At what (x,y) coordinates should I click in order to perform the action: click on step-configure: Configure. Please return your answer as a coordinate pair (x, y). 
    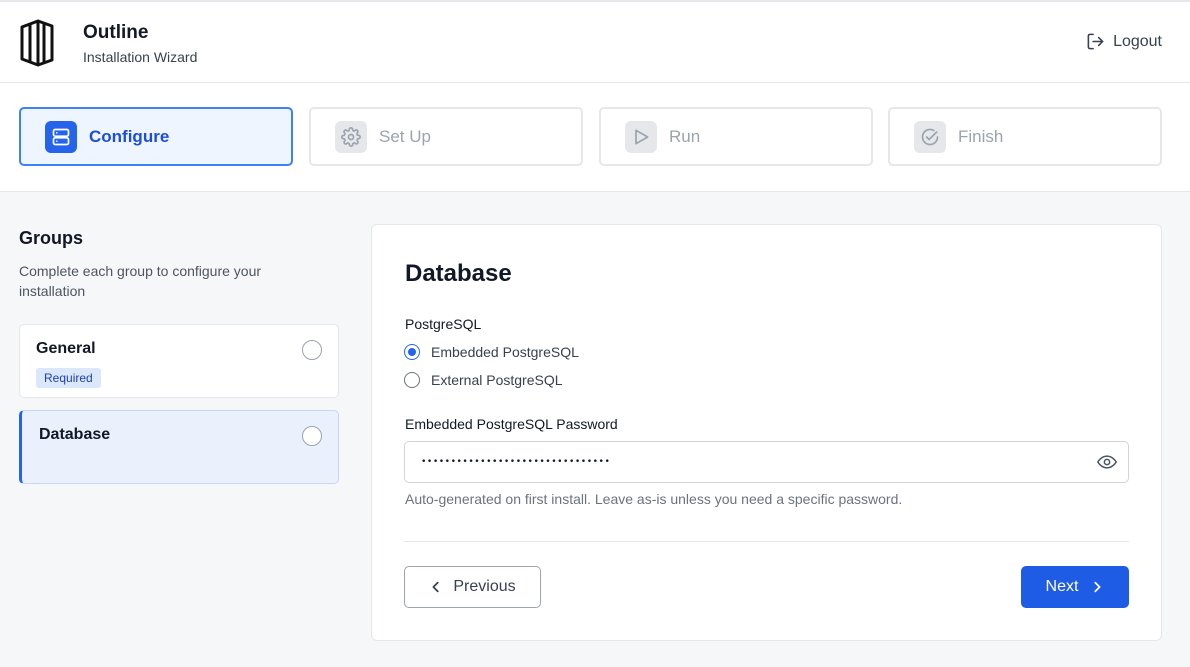
    Looking at the image, I should click on (156, 136).